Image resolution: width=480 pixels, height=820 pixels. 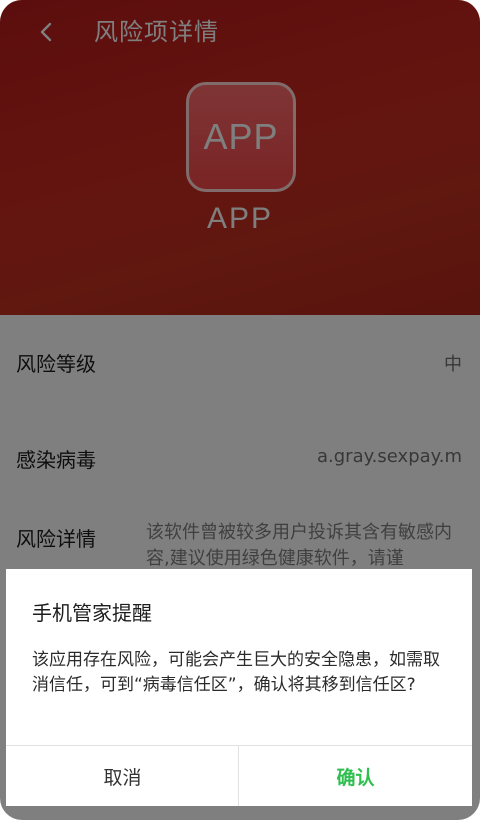 What do you see at coordinates (122, 776) in the screenshot?
I see `cancel-button: 取消` at bounding box center [122, 776].